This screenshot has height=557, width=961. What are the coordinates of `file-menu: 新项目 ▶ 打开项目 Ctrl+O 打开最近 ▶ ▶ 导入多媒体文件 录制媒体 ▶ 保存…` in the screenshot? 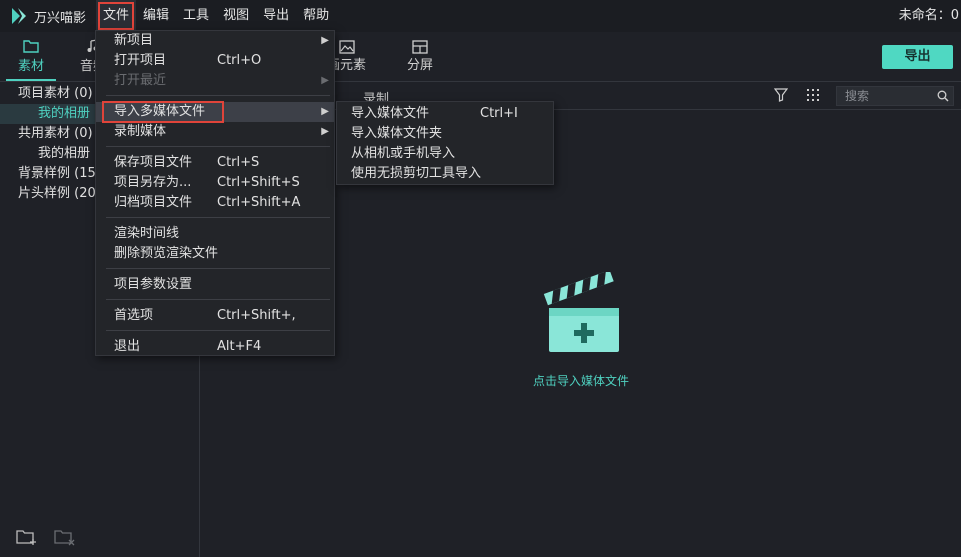 It's located at (215, 193).